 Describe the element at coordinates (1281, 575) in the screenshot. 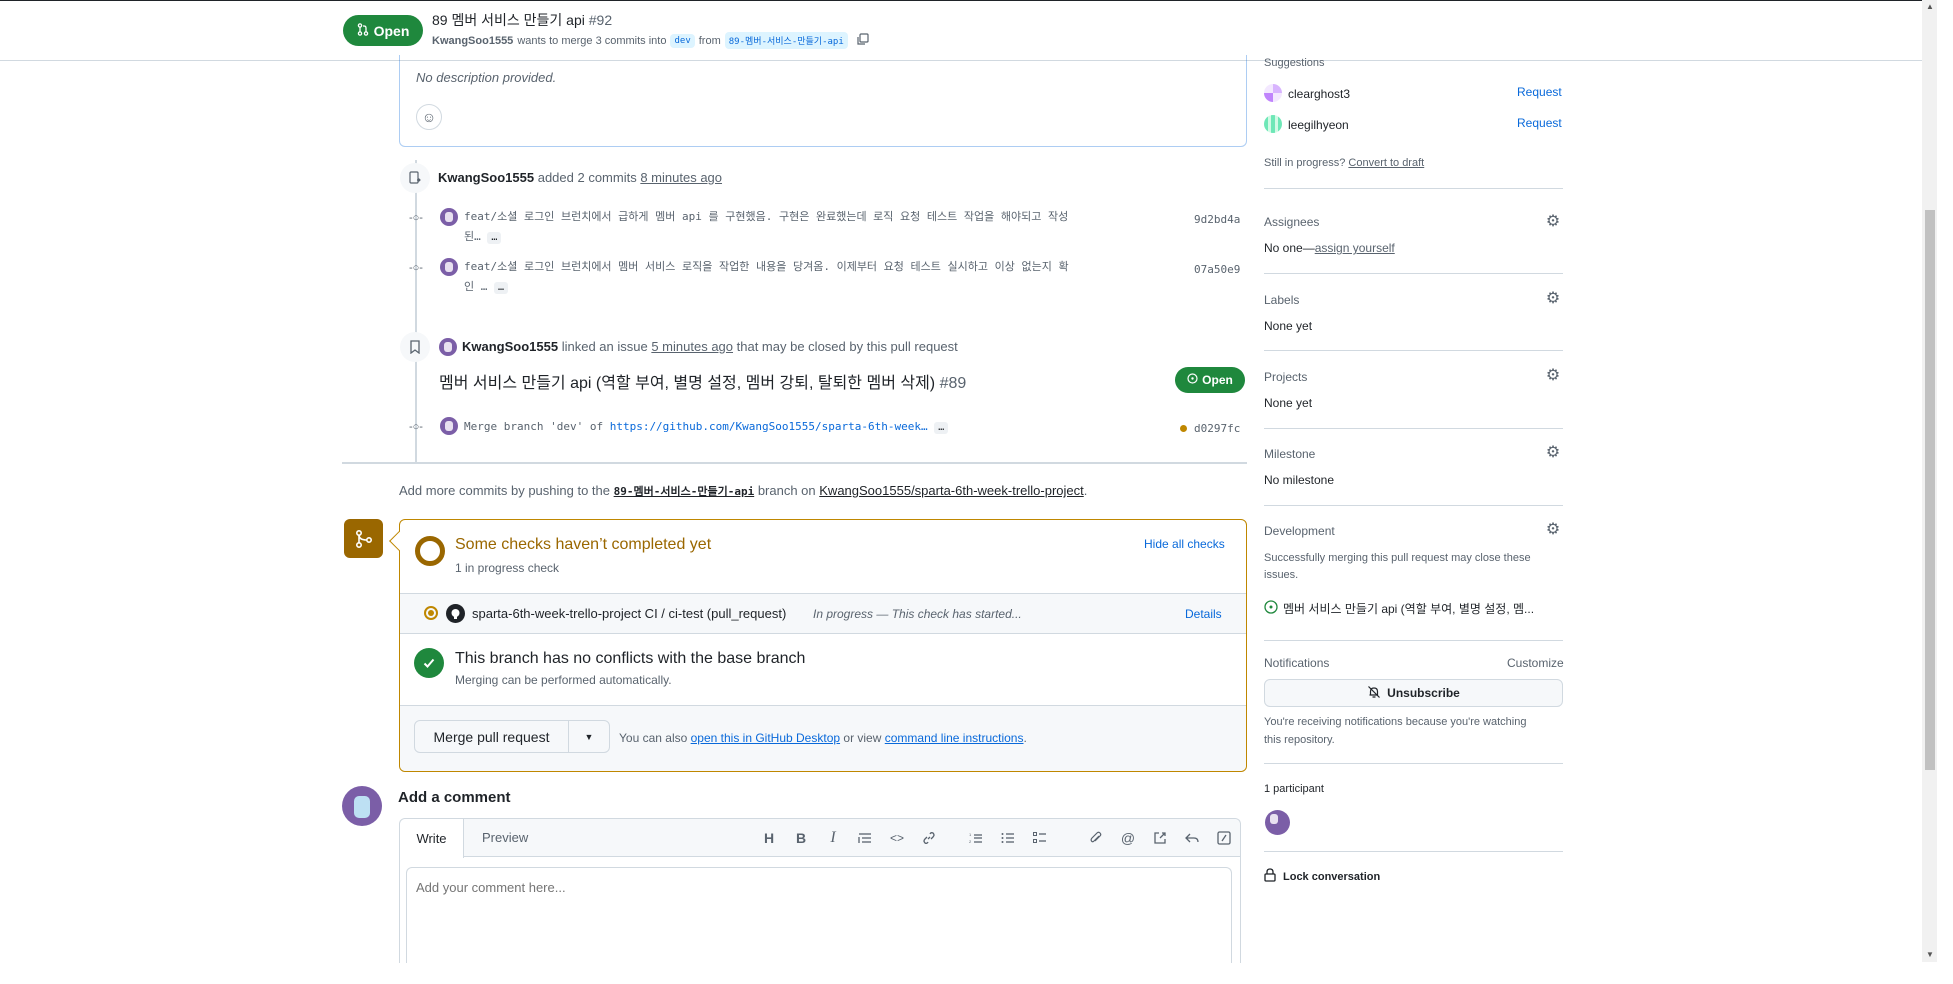

I see `development-text-line2: issues.` at that location.